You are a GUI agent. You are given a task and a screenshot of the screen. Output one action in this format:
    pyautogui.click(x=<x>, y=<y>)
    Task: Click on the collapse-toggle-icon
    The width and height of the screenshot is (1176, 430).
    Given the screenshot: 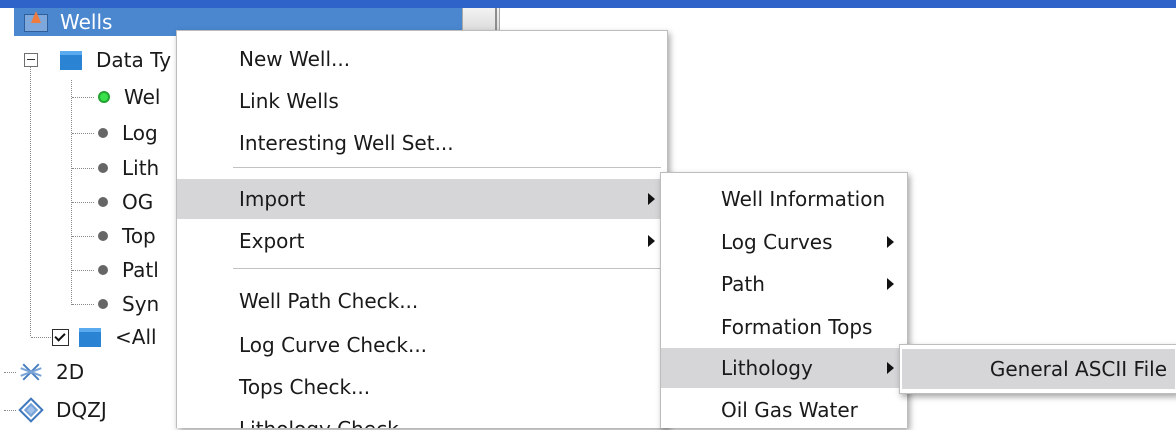 What is the action you would take?
    pyautogui.click(x=31, y=60)
    